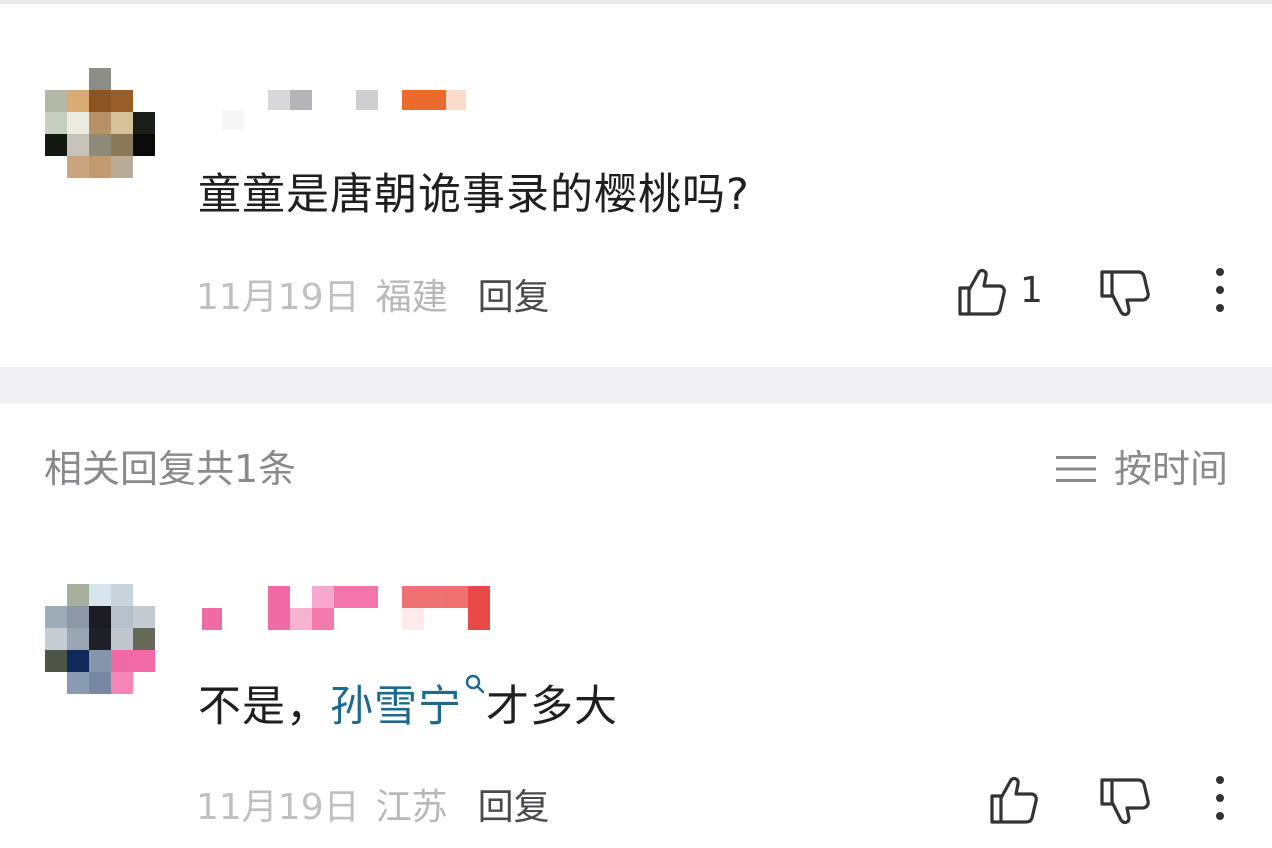 This screenshot has width=1272, height=848. I want to click on comment-text-part: 不是，, so click(264, 707).